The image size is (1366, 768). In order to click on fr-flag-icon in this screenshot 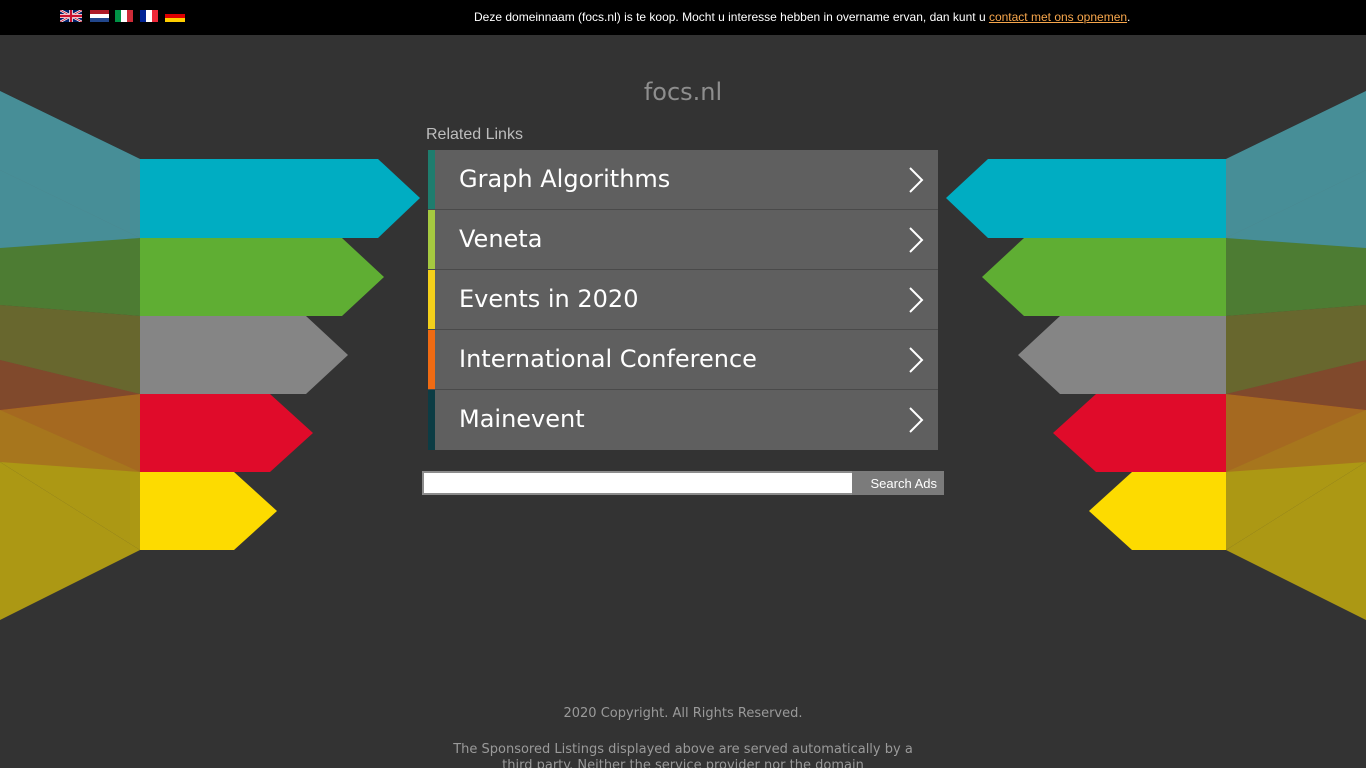, I will do `click(149, 16)`.